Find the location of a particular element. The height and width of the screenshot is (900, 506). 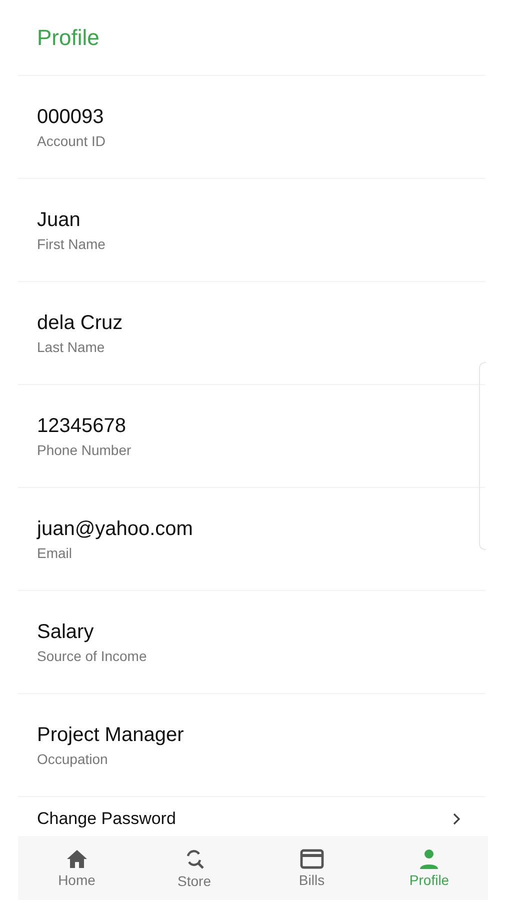

field-value: 000093 is located at coordinates (71, 117).